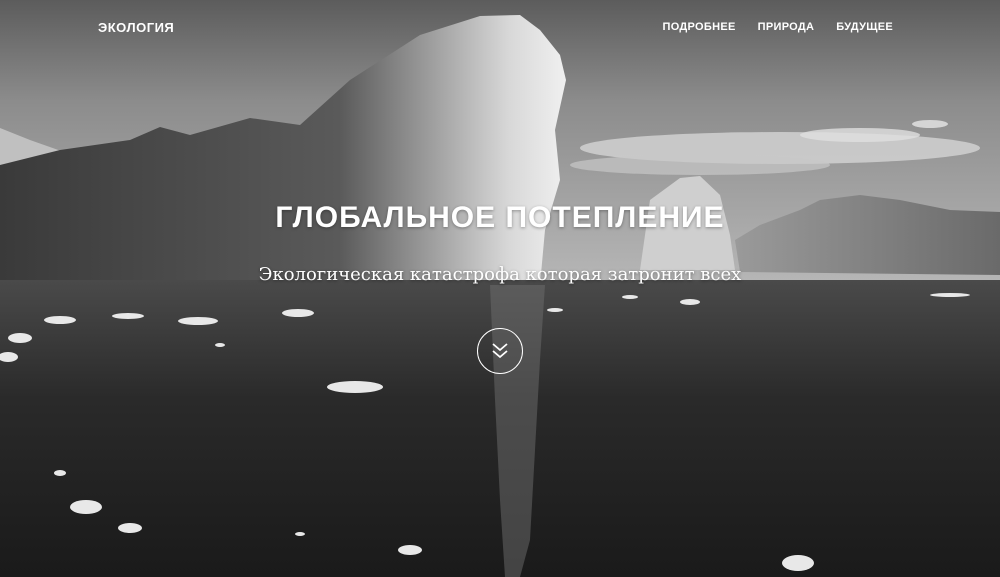 The height and width of the screenshot is (577, 1000). What do you see at coordinates (500, 28) in the screenshot?
I see `top-navigation: ЭКОЛОГИЯ ПОДРОБНЕЕ ПРИРОДА БУДУЩЕЕ` at bounding box center [500, 28].